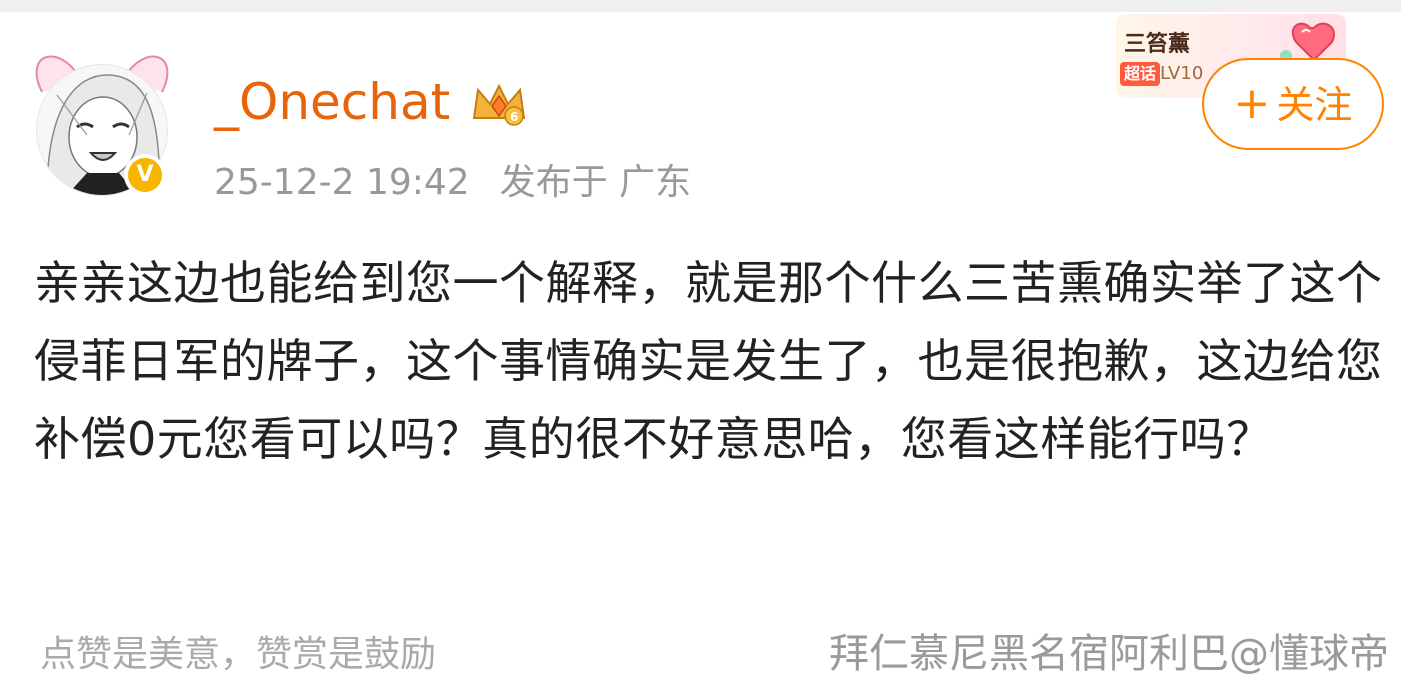 The image size is (1401, 690). Describe the element at coordinates (1109, 654) in the screenshot. I see `watermark-text: 拜仁慕尼黑名宿阿利巴@懂球帝` at that location.